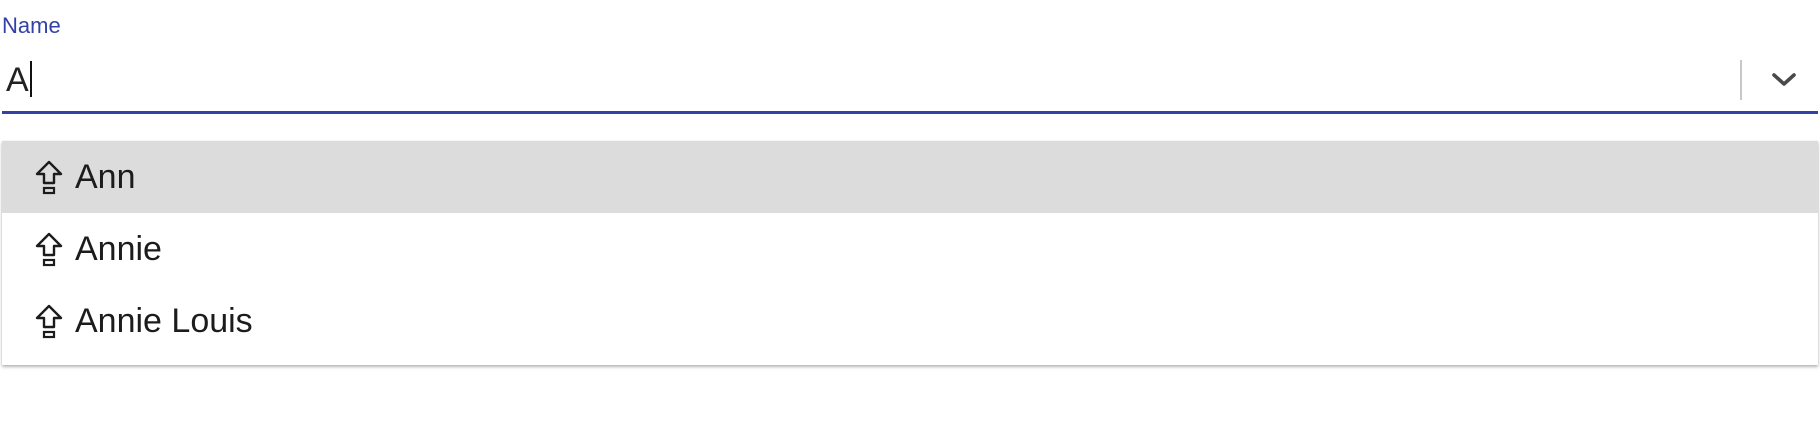 The width and height of the screenshot is (1820, 436). I want to click on option-label: Ann, so click(105, 177).